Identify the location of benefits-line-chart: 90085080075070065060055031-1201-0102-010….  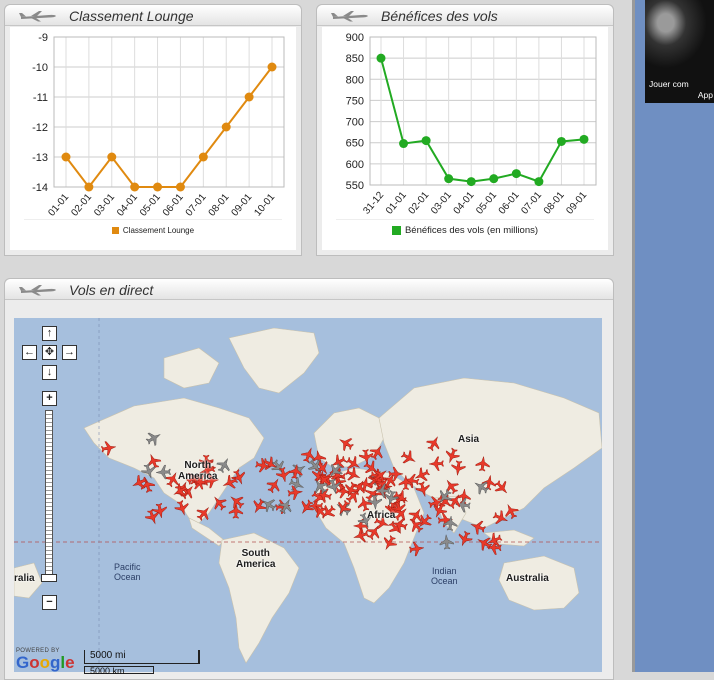
(471, 124).